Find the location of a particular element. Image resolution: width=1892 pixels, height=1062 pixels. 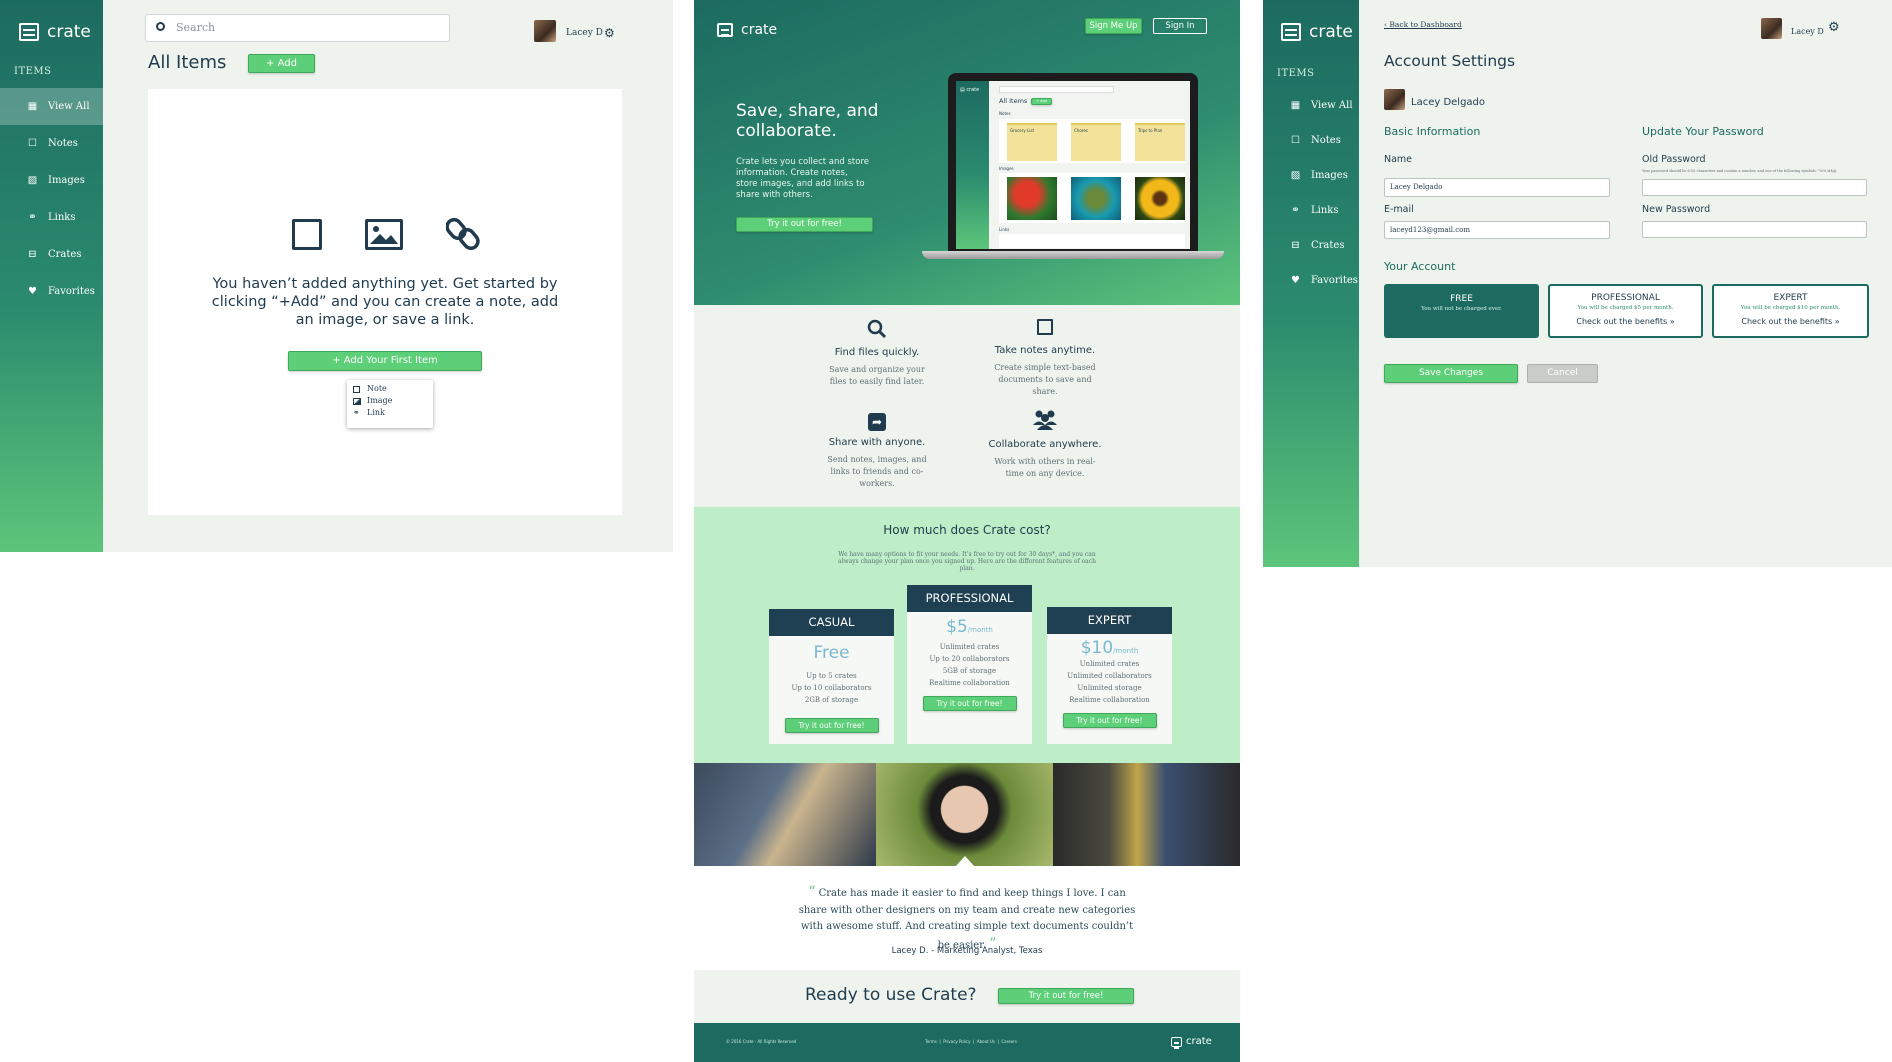

email-field: laceyd123@gmail.com is located at coordinates (1497, 230).